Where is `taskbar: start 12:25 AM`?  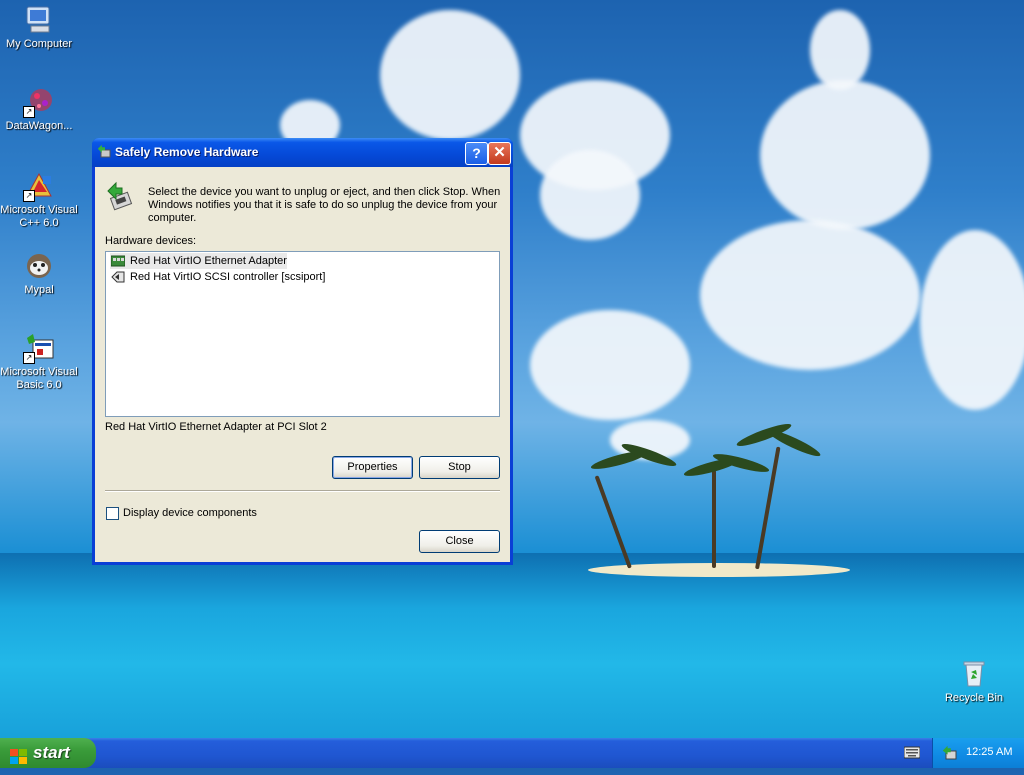
taskbar: start 12:25 AM is located at coordinates (512, 753).